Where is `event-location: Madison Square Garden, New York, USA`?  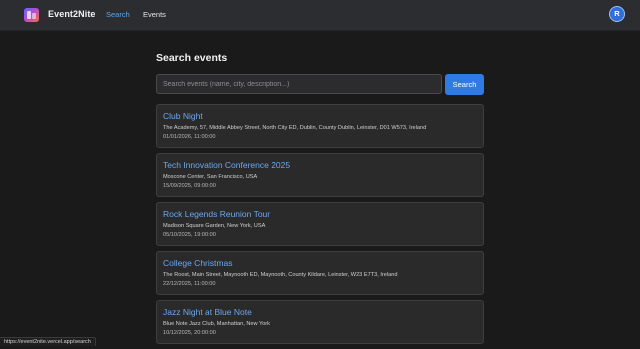 event-location: Madison Square Garden, New York, USA is located at coordinates (214, 226).